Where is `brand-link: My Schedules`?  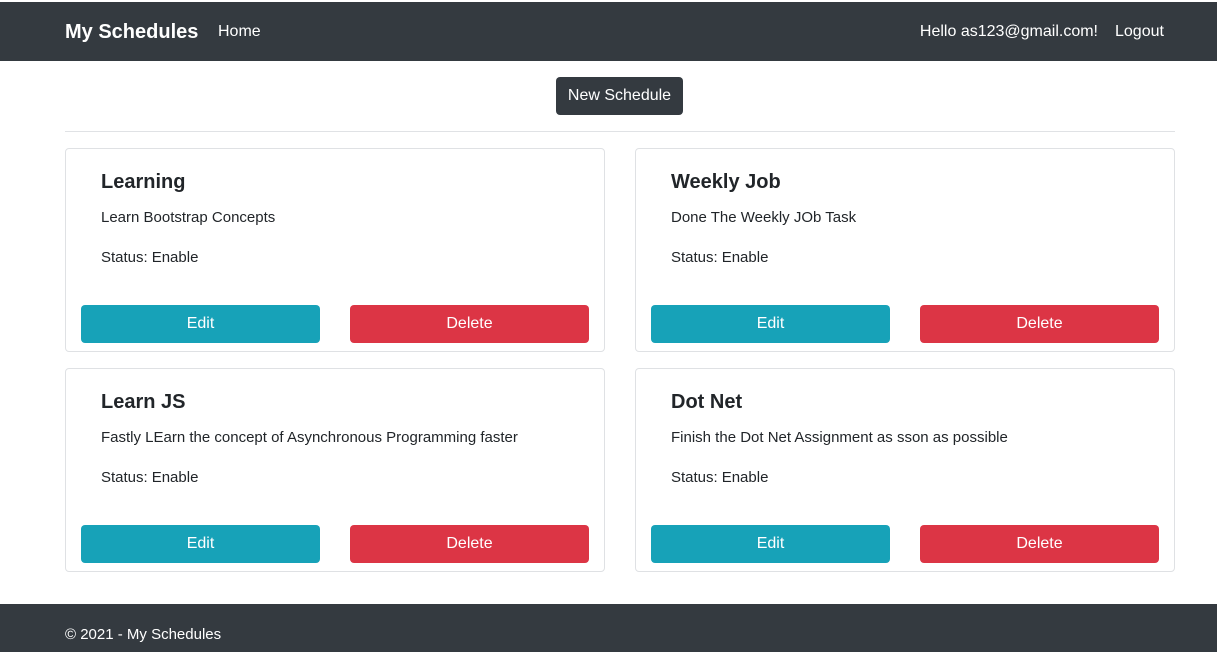
brand-link: My Schedules is located at coordinates (131, 32).